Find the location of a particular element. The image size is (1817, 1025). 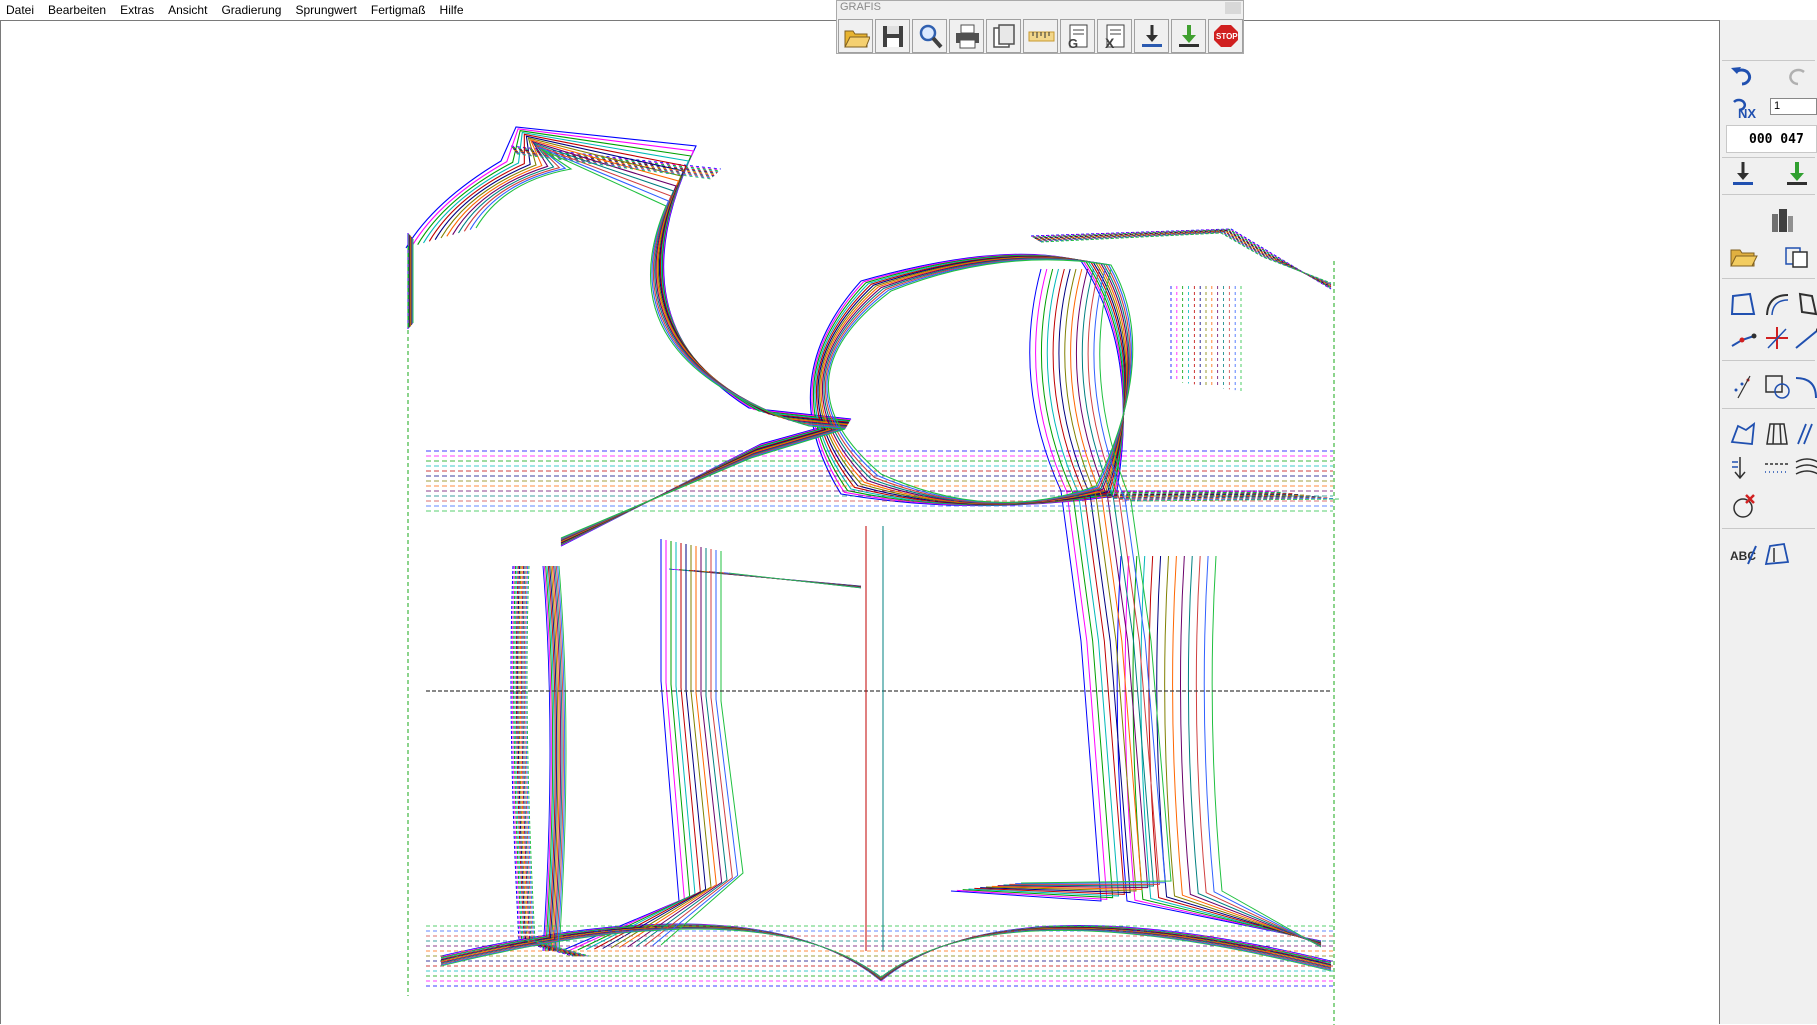

pages-icon is located at coordinates (1004, 36).